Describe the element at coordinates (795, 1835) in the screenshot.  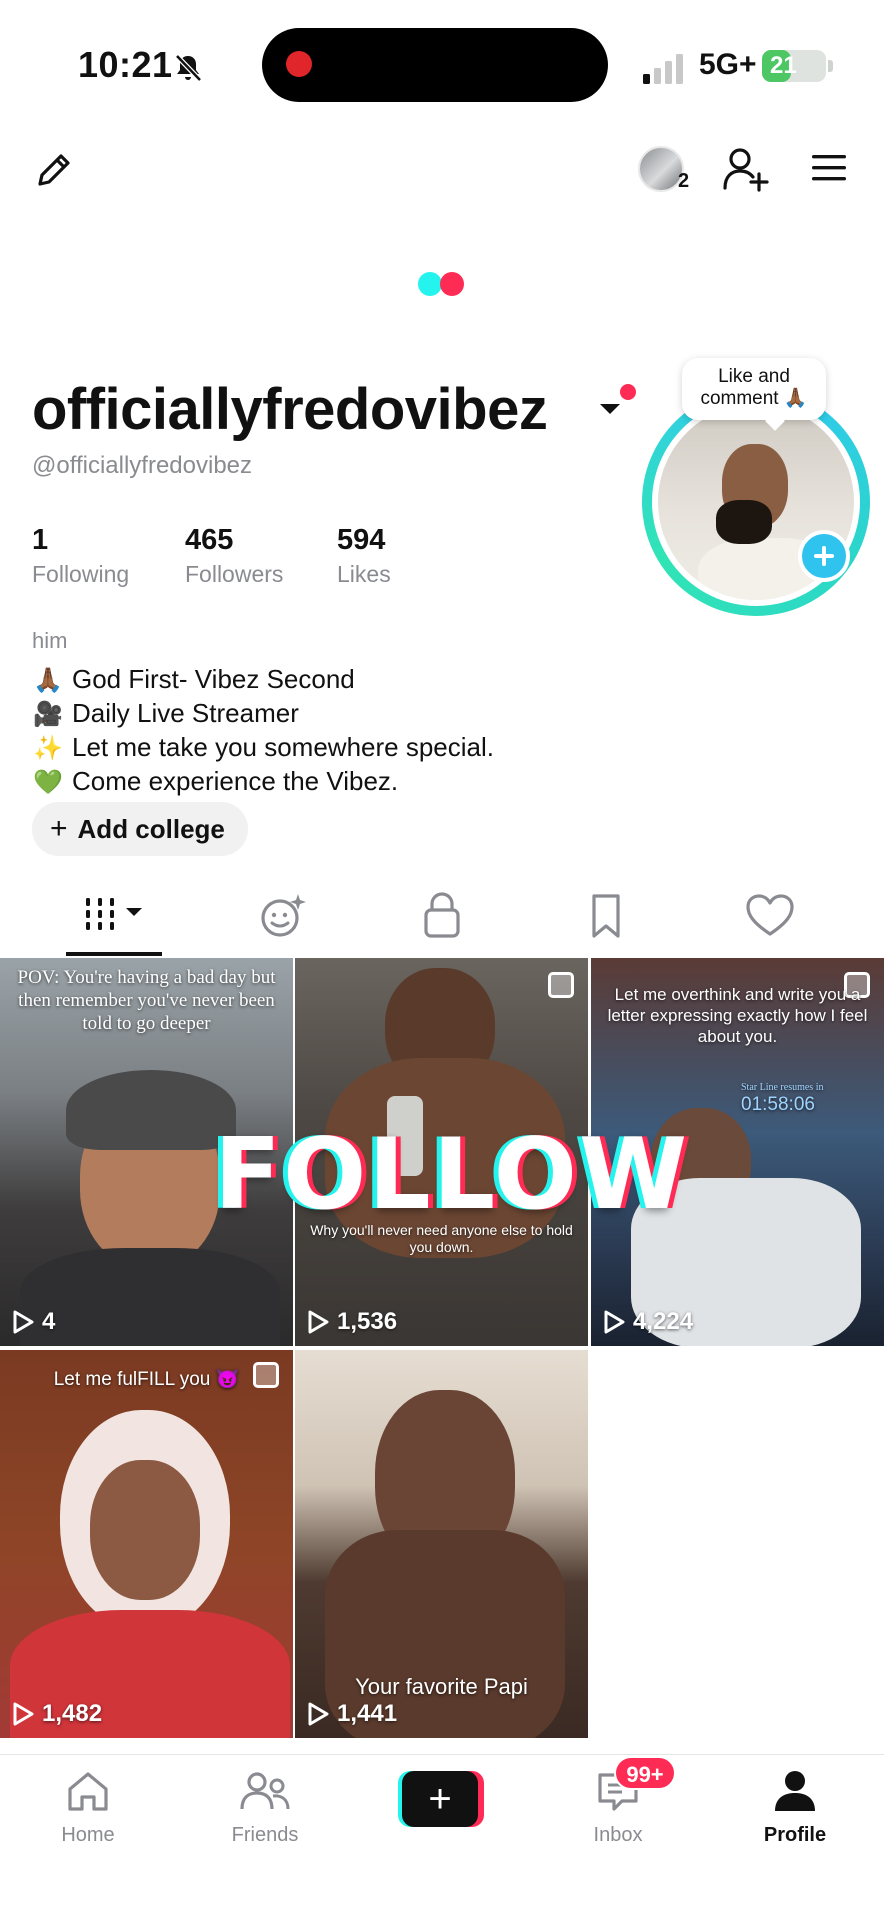
I see `nav-label: Profile` at that location.